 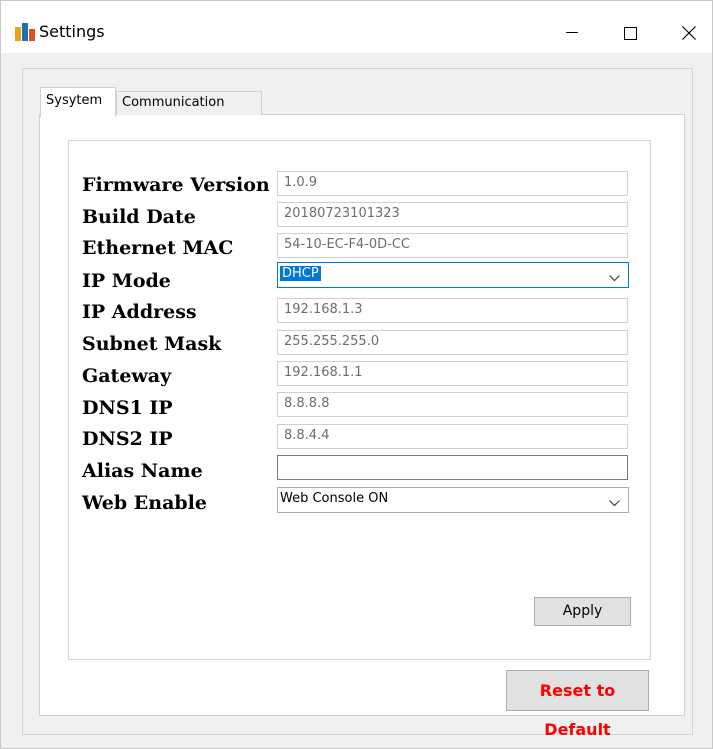 What do you see at coordinates (452, 404) in the screenshot?
I see `dns1-ip-field: 8.8.8.8` at bounding box center [452, 404].